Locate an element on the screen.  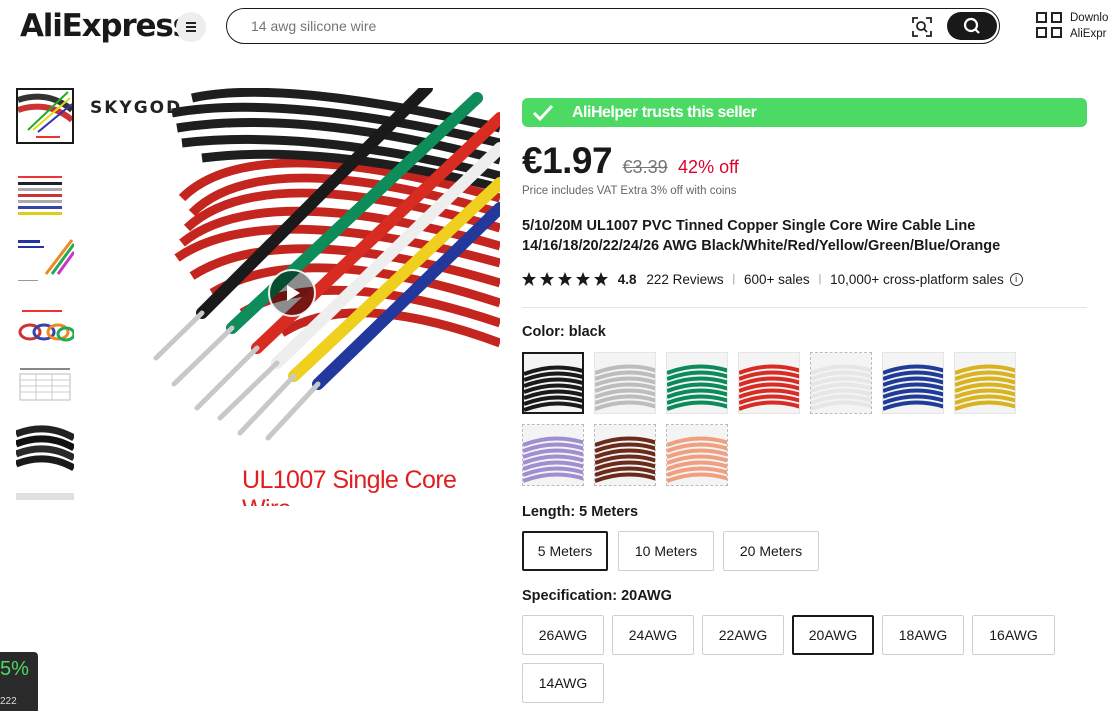
color-swatch-green is located at coordinates (697, 383).